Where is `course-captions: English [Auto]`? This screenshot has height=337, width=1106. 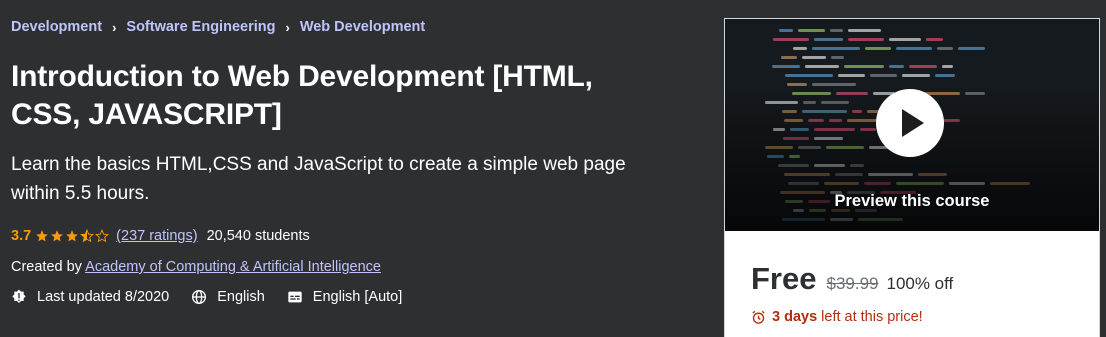
course-captions: English [Auto] is located at coordinates (344, 297).